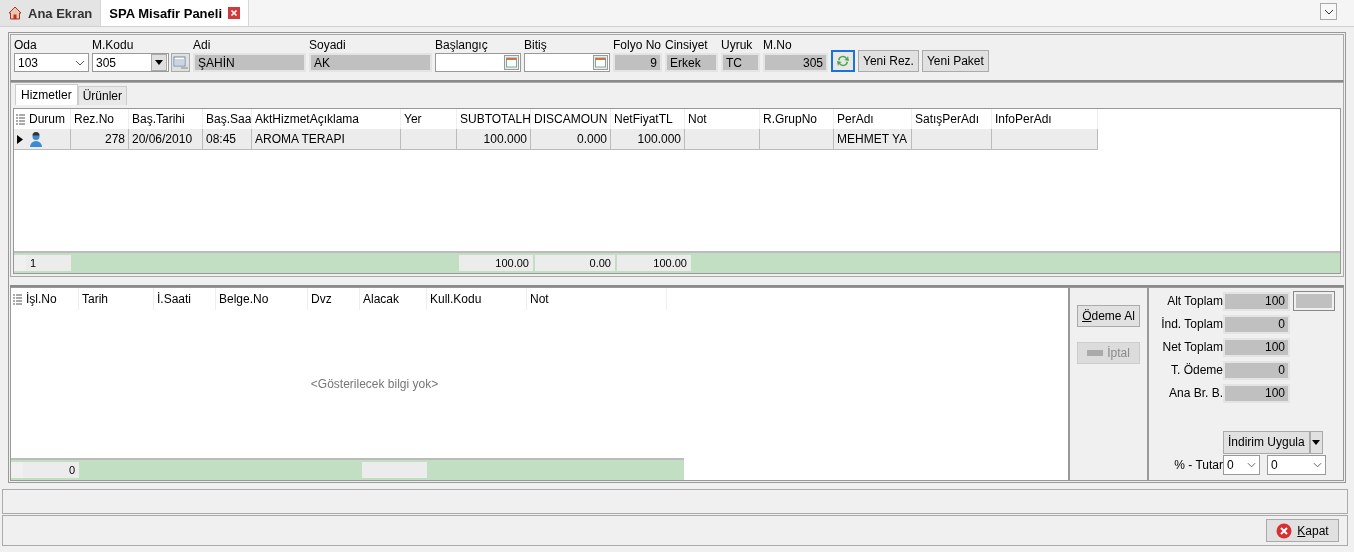  What do you see at coordinates (873, 139) in the screenshot?
I see `table-cell: MEHMET YA` at bounding box center [873, 139].